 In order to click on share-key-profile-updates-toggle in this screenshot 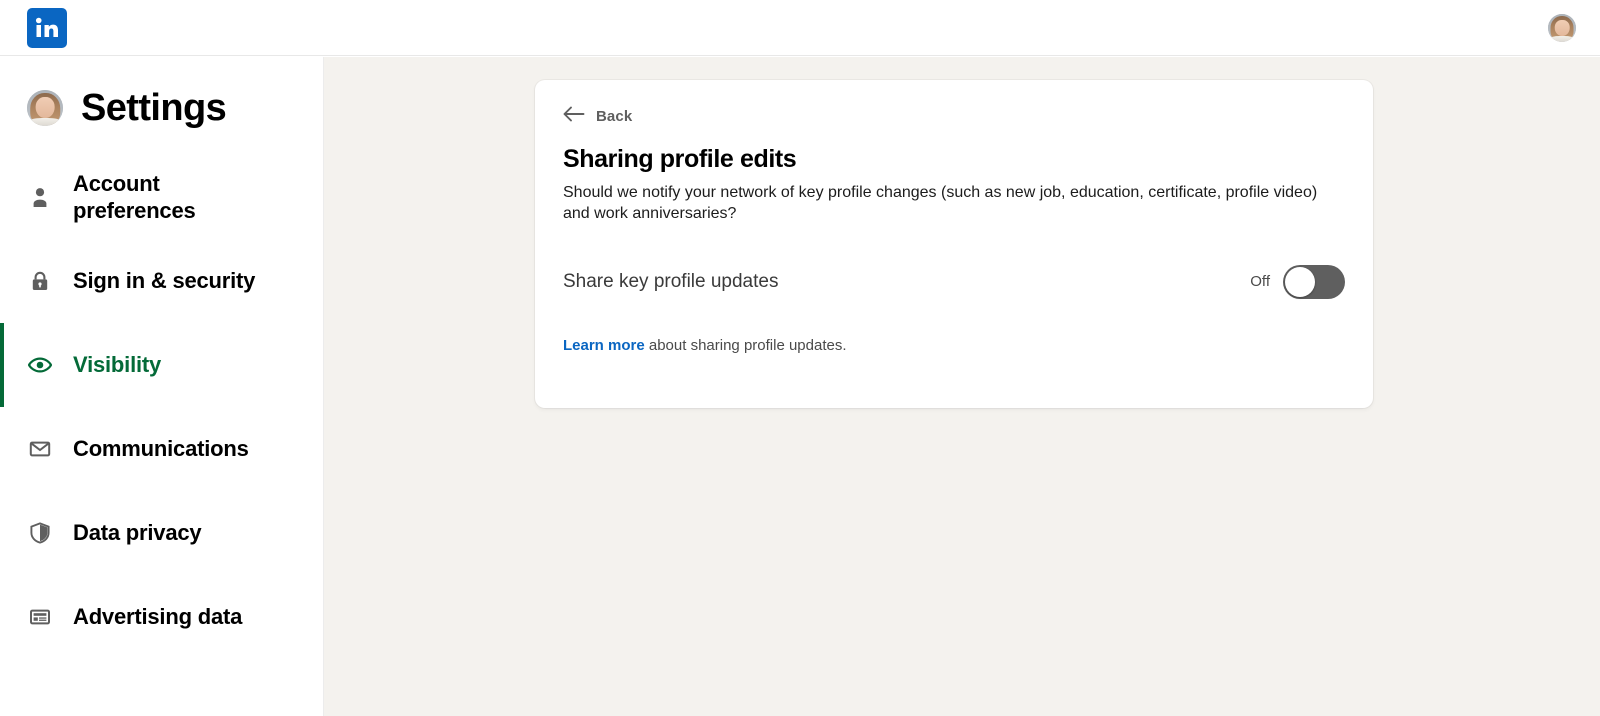, I will do `click(1314, 281)`.